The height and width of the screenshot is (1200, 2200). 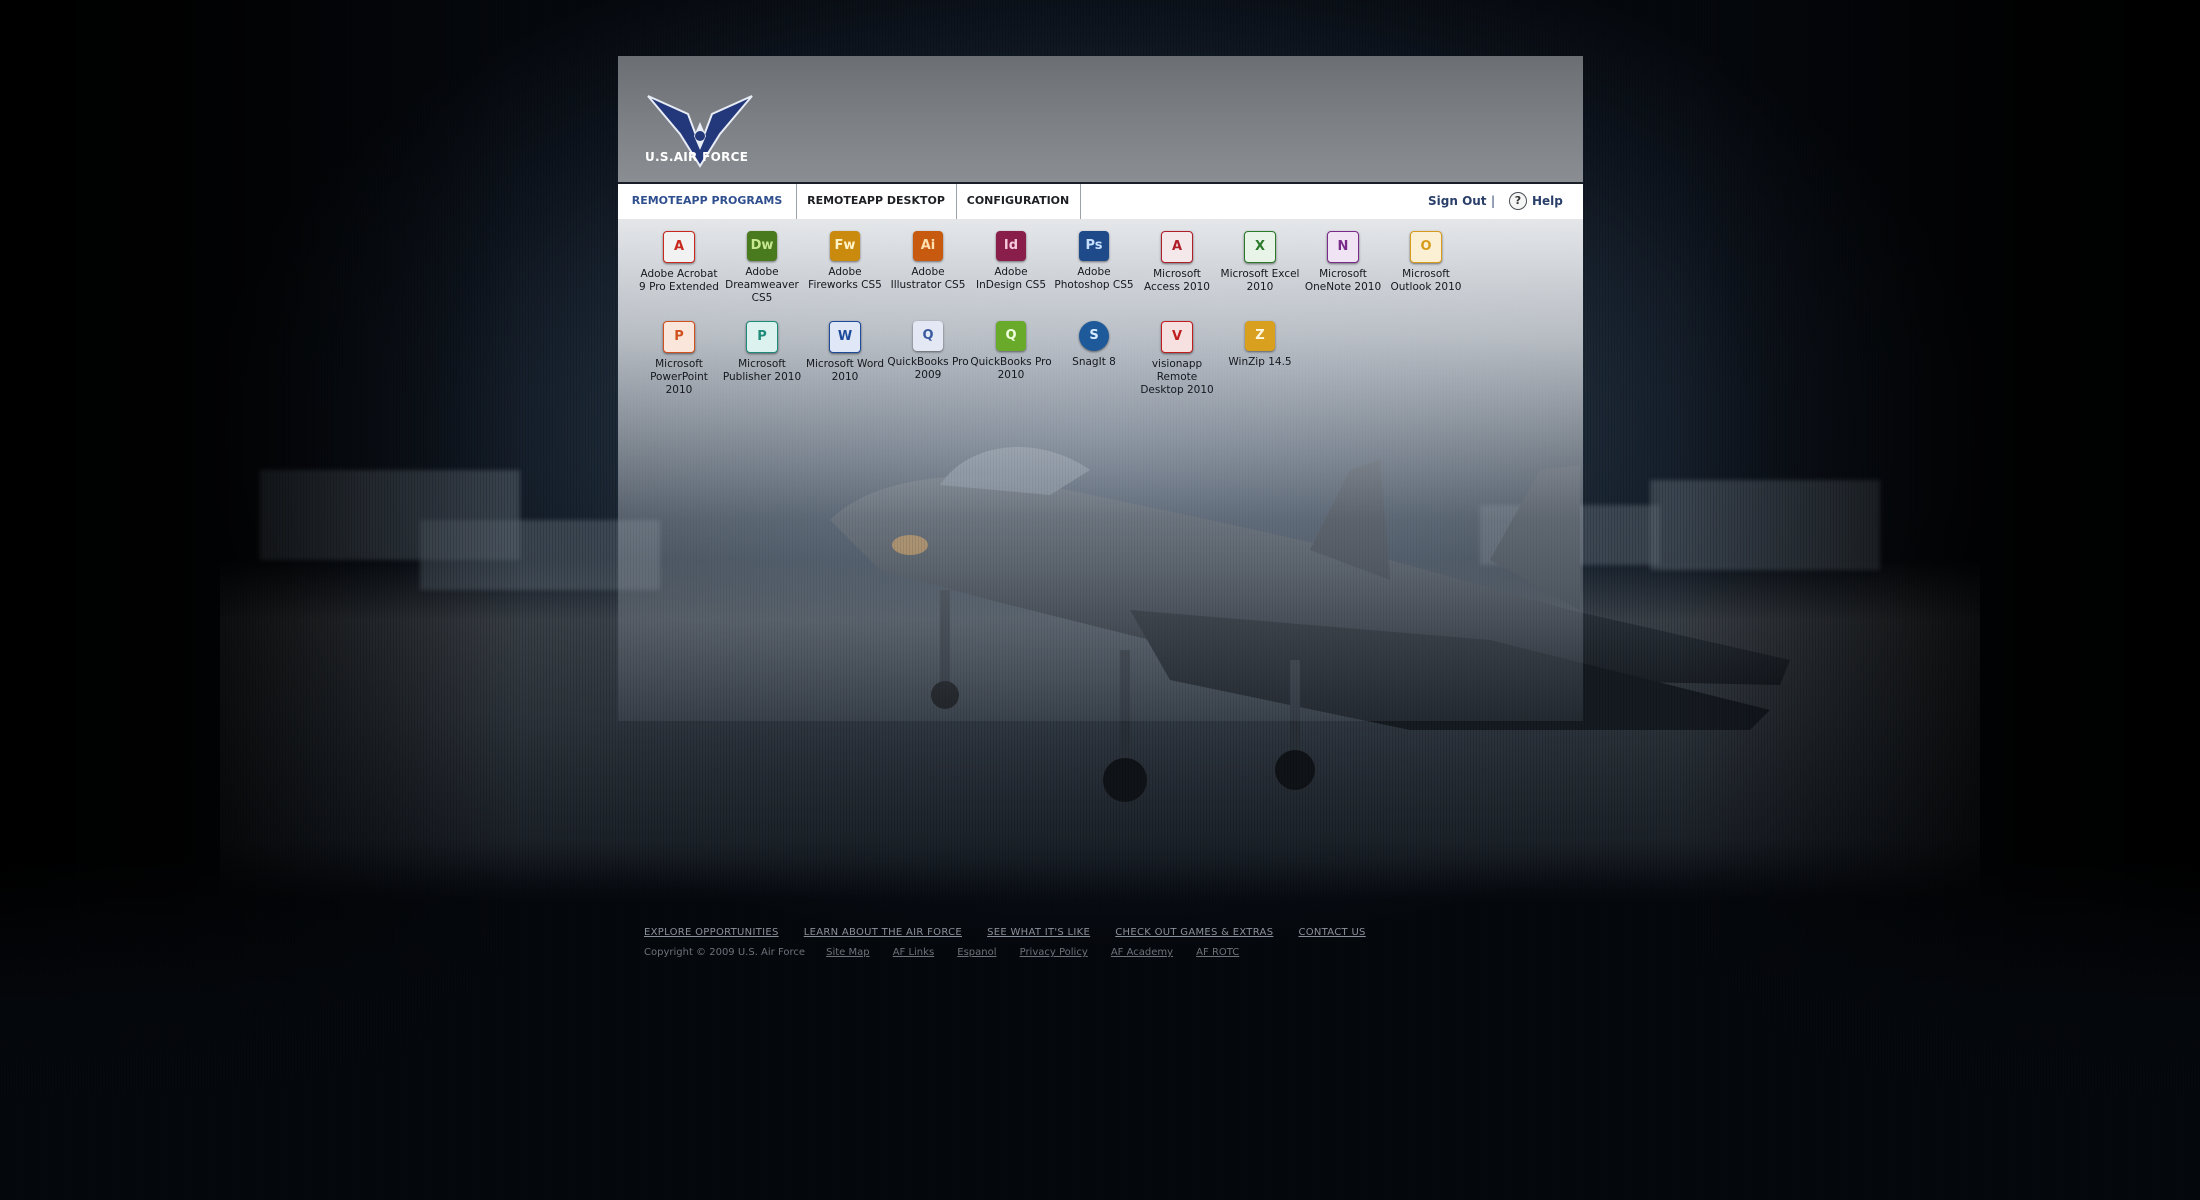 I want to click on footer-link-site-map: Site Map, so click(x=847, y=952).